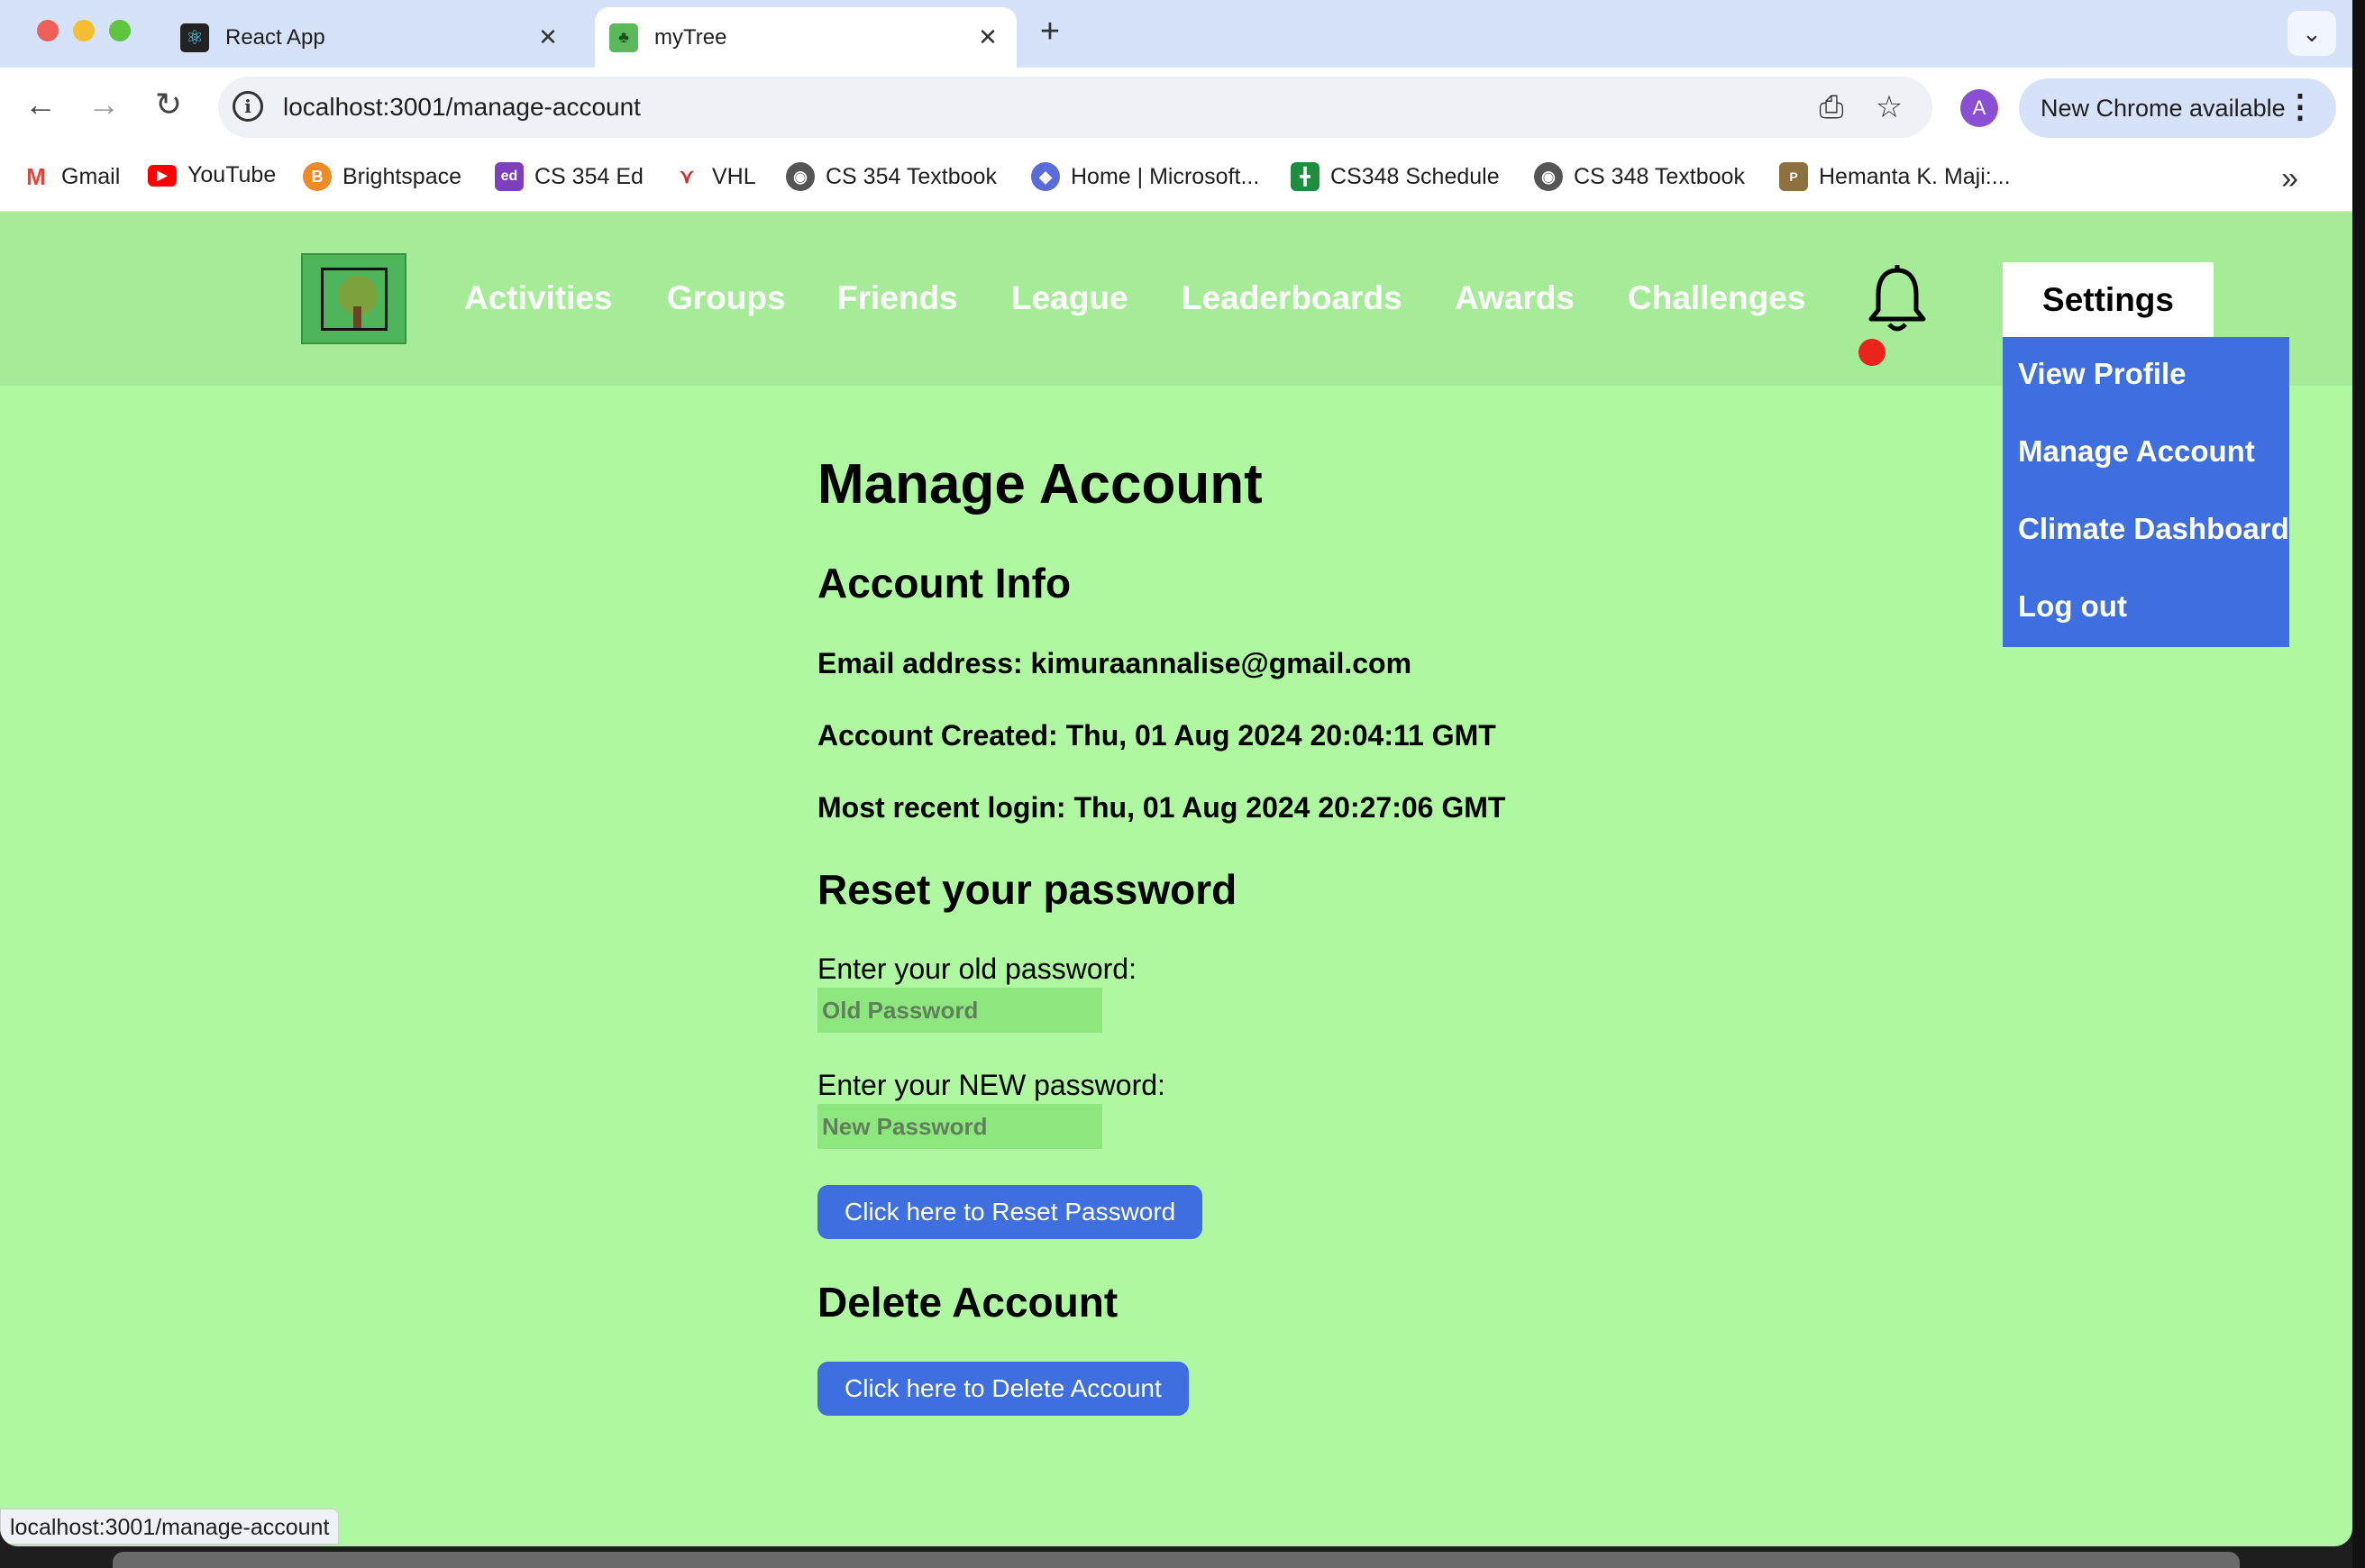 The image size is (2365, 1568). I want to click on arrow-left-icon: ←, so click(40, 104).